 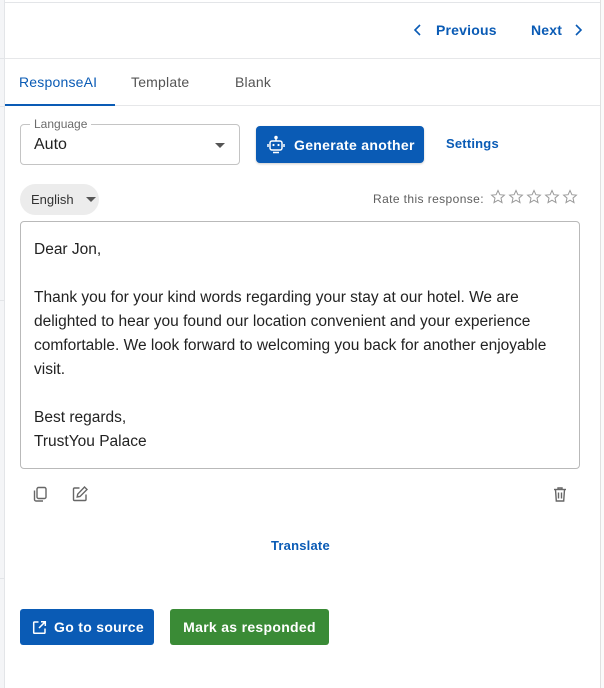 I want to click on edit-icon, so click(x=80, y=493).